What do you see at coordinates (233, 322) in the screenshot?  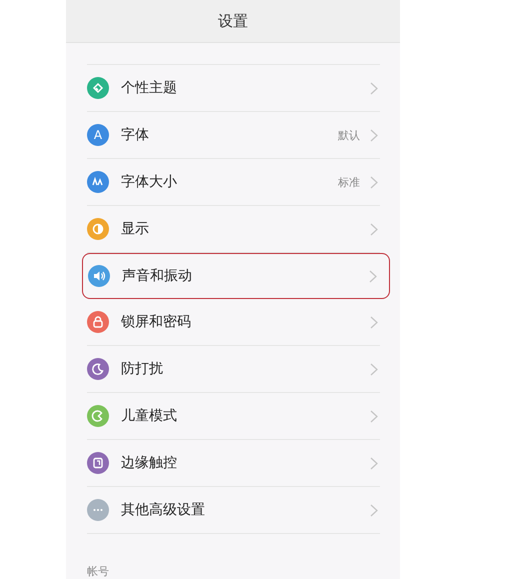 I see `settings-row: 锁屏和密码` at bounding box center [233, 322].